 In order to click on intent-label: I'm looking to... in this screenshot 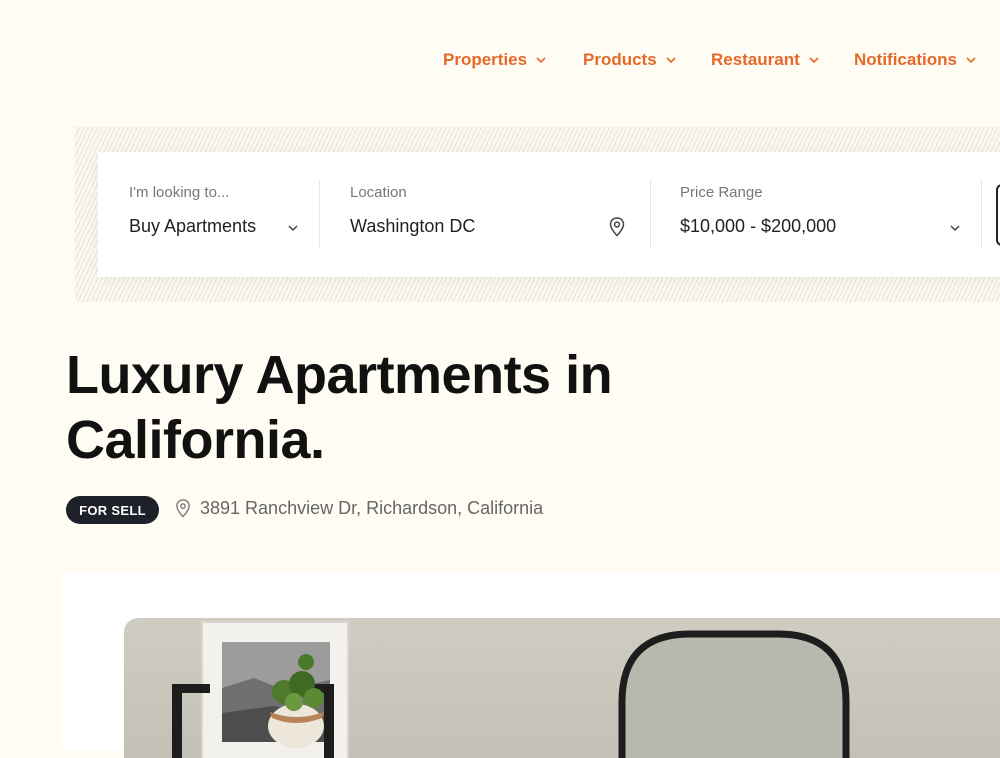, I will do `click(179, 192)`.